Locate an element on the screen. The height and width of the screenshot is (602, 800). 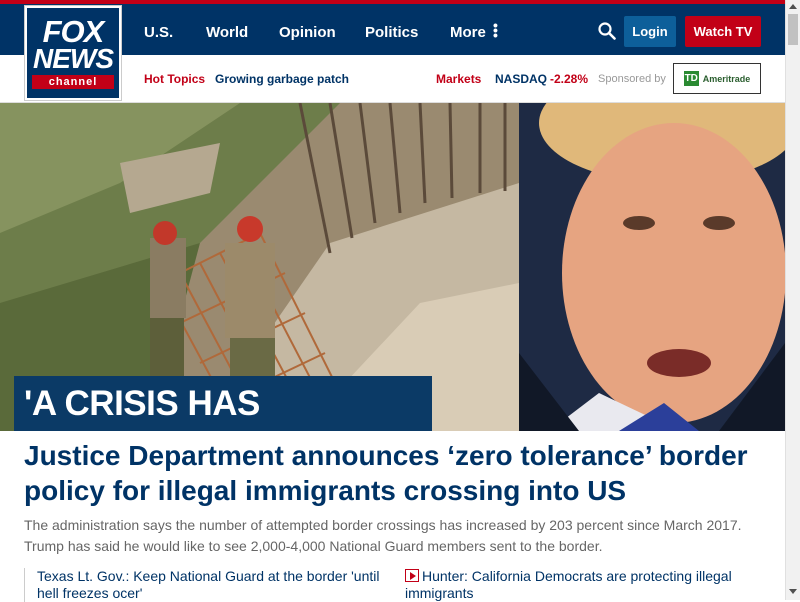
hot-topic-link: Growing garbage patch is located at coordinates (282, 79).